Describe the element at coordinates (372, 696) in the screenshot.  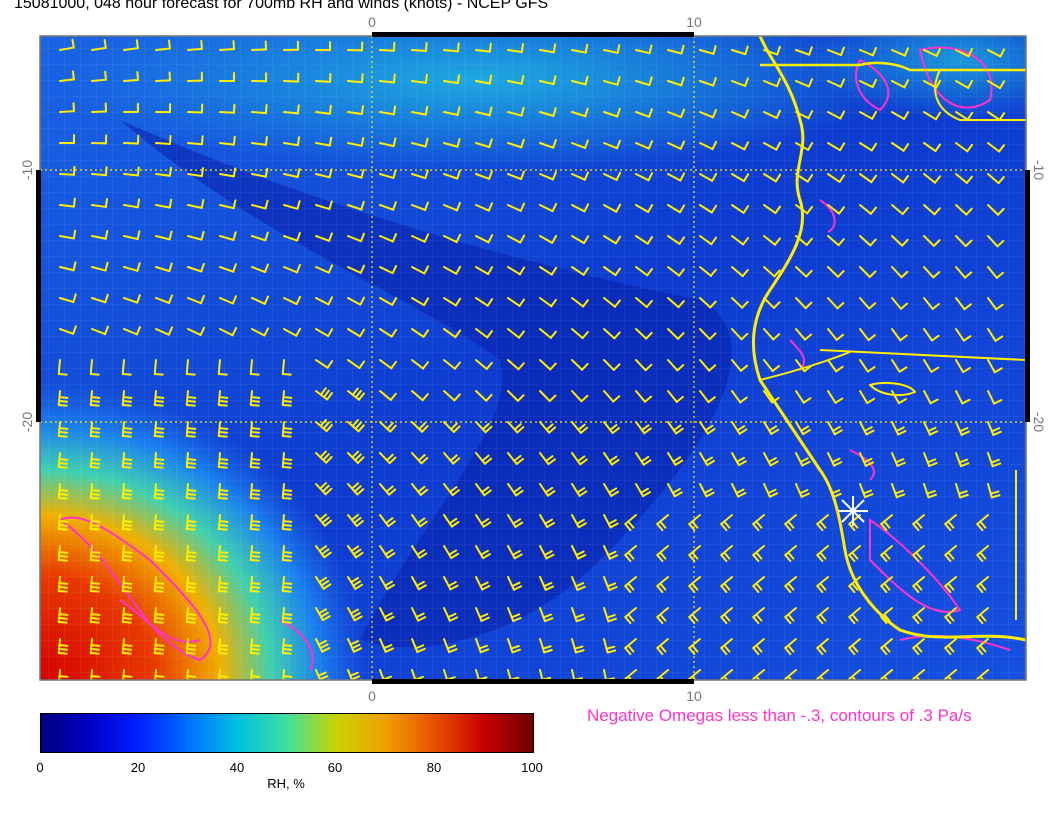
I see `bottom-tick-0: 0` at that location.